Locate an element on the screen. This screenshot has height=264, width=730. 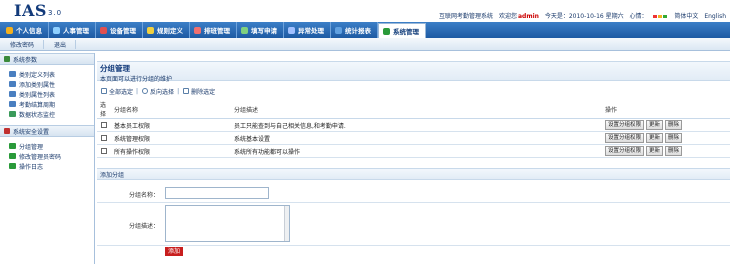
nav-hr-management: 人事管理 is located at coordinates (72, 30).